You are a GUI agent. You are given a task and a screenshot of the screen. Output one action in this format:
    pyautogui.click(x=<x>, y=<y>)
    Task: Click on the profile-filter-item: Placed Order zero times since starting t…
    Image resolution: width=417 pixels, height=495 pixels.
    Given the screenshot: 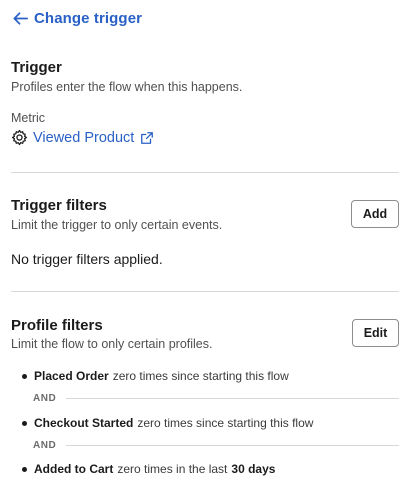 What is the action you would take?
    pyautogui.click(x=155, y=376)
    